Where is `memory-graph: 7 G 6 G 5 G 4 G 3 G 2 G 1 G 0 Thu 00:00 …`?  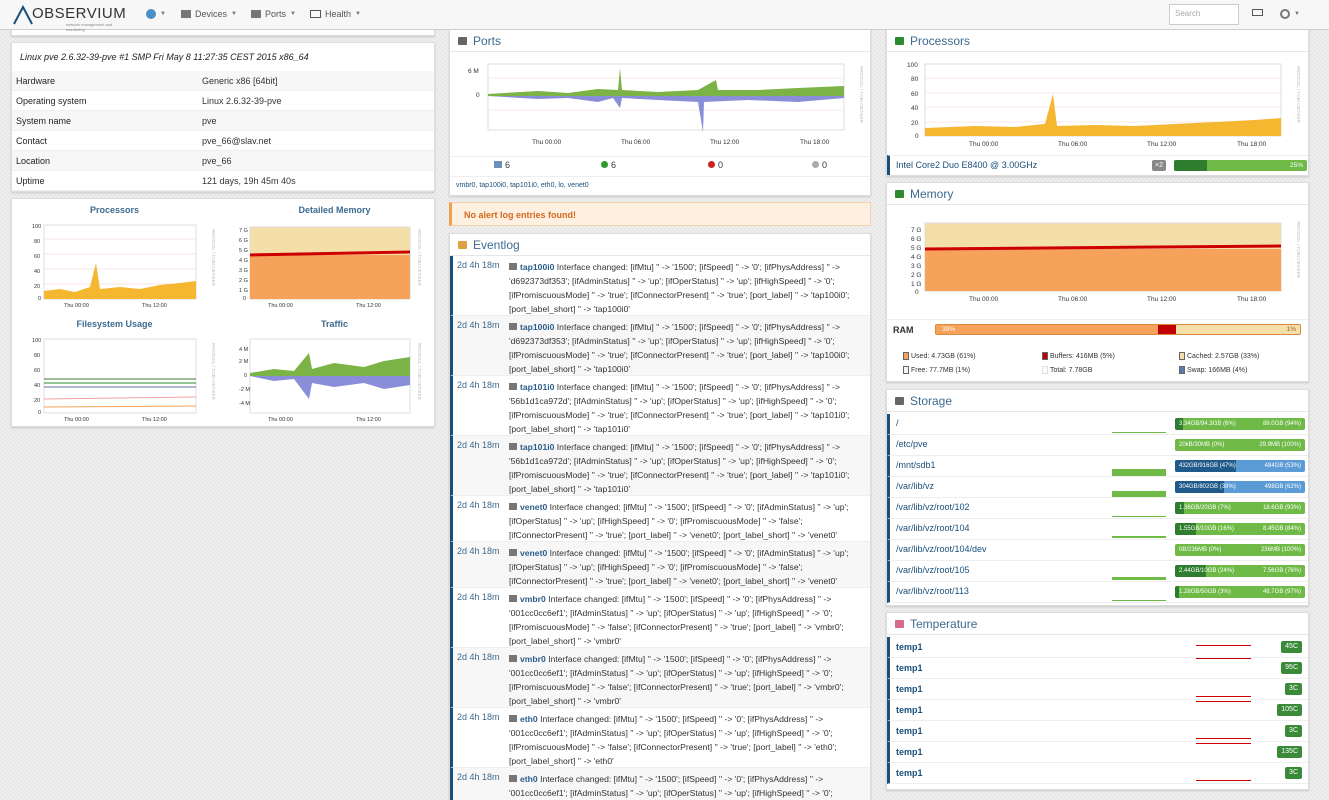 memory-graph: 7 G 6 G 5 G 4 G 3 G 2 G 1 G 0 Thu 00:00 … is located at coordinates (1100, 259).